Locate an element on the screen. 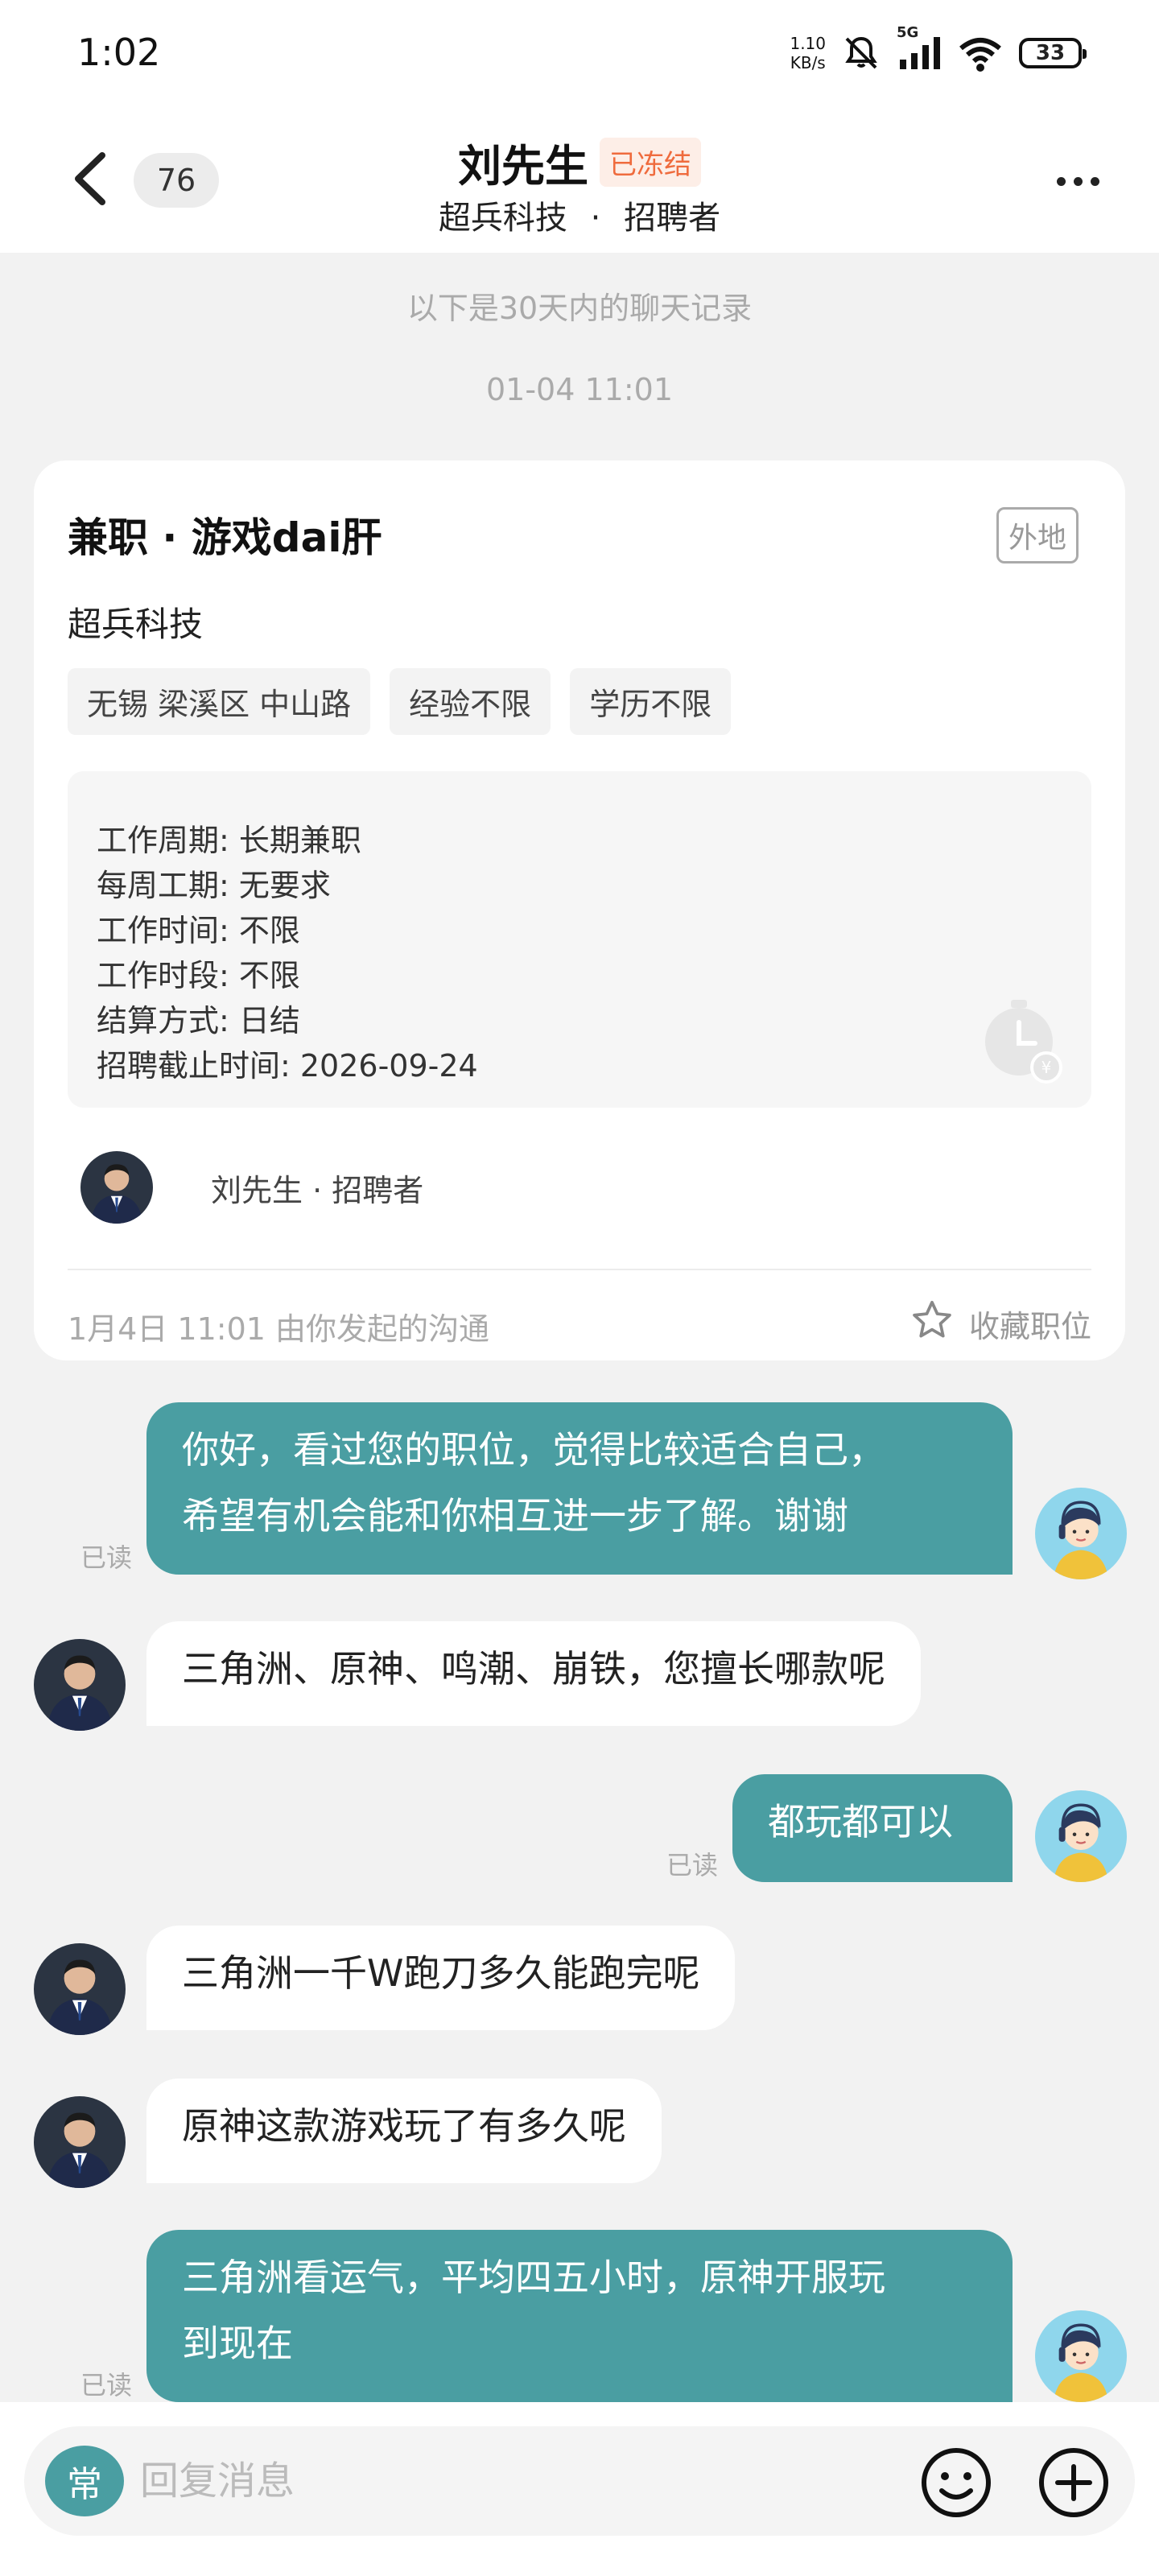 The height and width of the screenshot is (2576, 1159). favorite-label: 收藏职位 is located at coordinates (1029, 1326).